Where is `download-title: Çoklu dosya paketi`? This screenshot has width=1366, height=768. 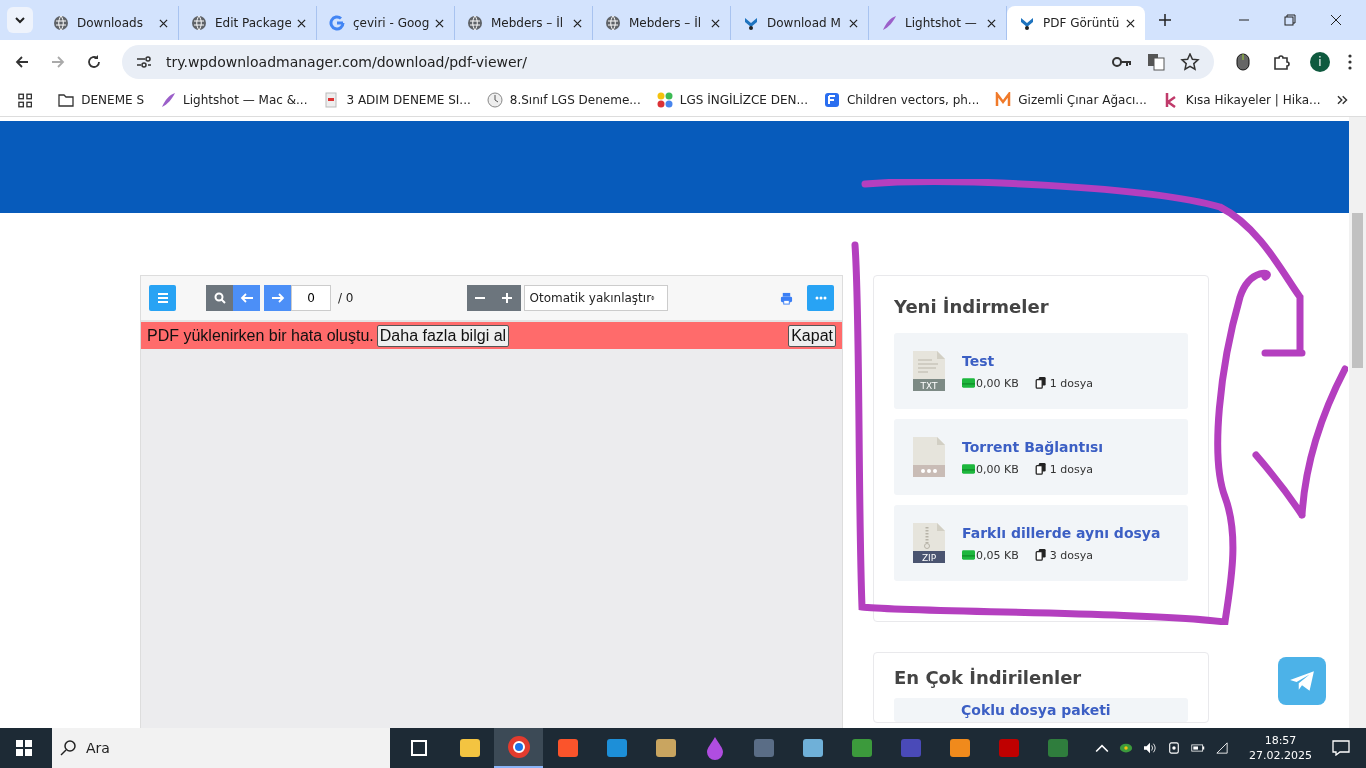
download-title: Çoklu dosya paketi is located at coordinates (1036, 710).